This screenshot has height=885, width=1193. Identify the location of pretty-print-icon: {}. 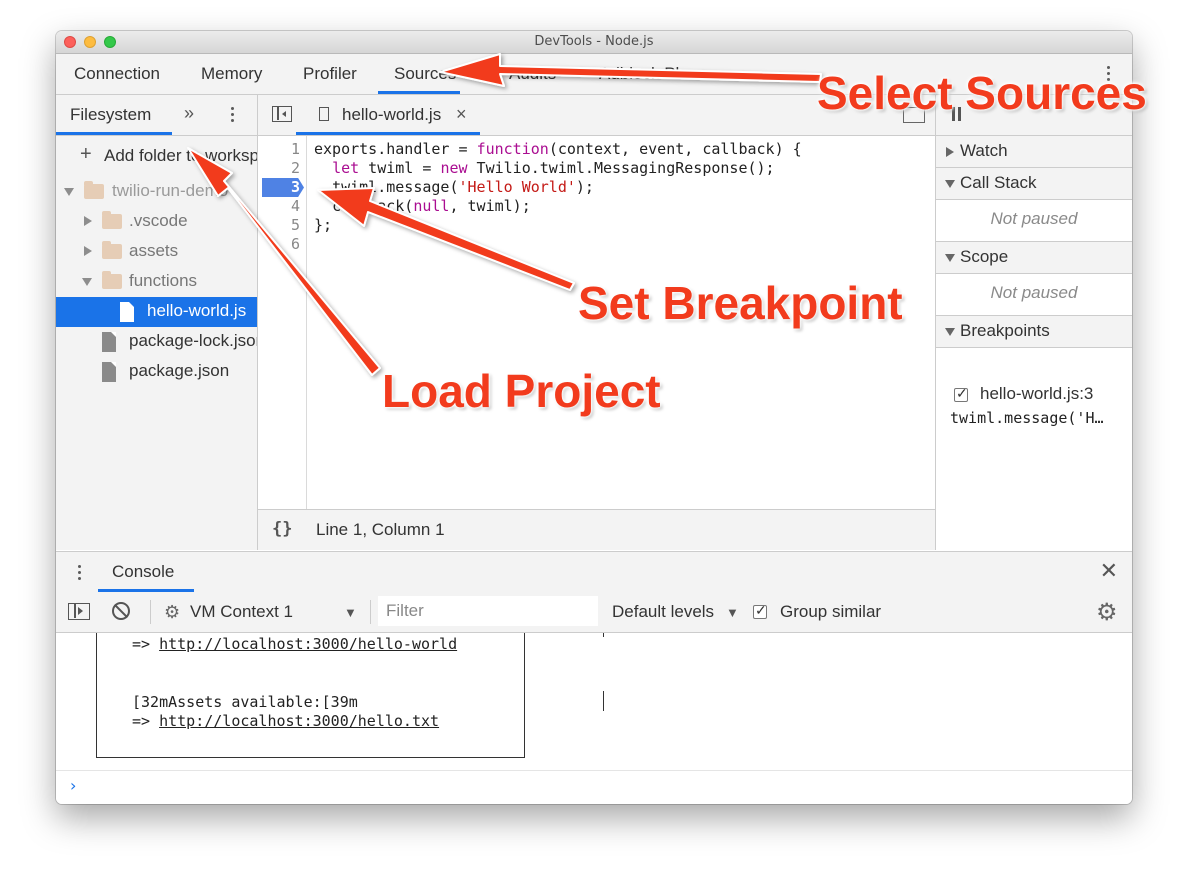
(282, 529).